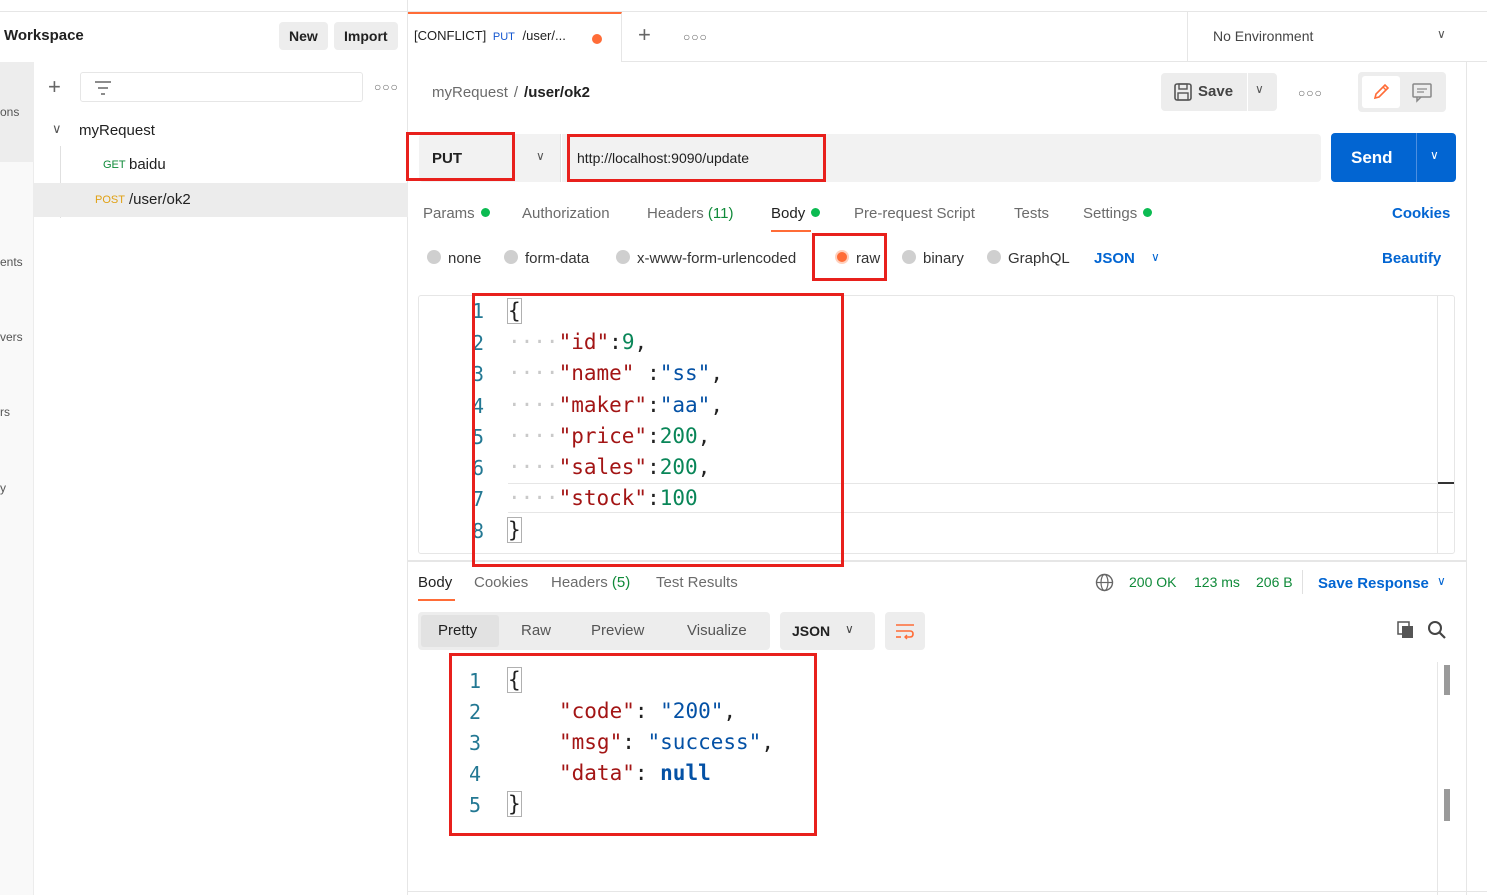  What do you see at coordinates (811, 631) in the screenshot?
I see `response-format-label: JSON` at bounding box center [811, 631].